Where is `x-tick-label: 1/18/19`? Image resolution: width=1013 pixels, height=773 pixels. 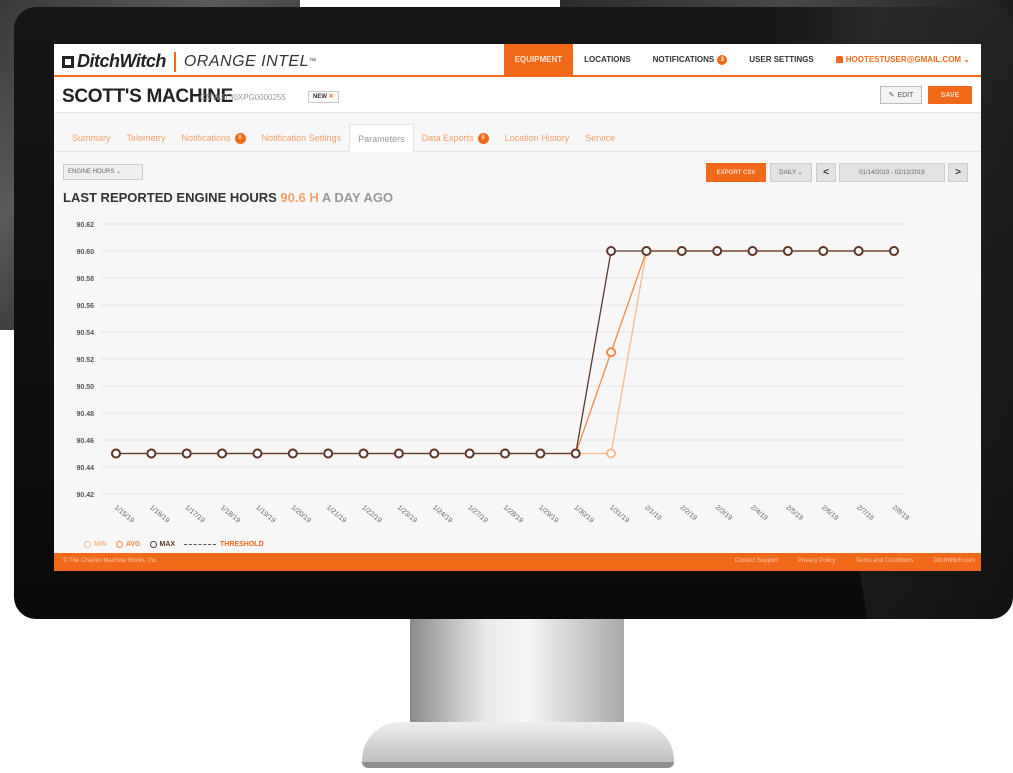 x-tick-label: 1/18/19 is located at coordinates (230, 514).